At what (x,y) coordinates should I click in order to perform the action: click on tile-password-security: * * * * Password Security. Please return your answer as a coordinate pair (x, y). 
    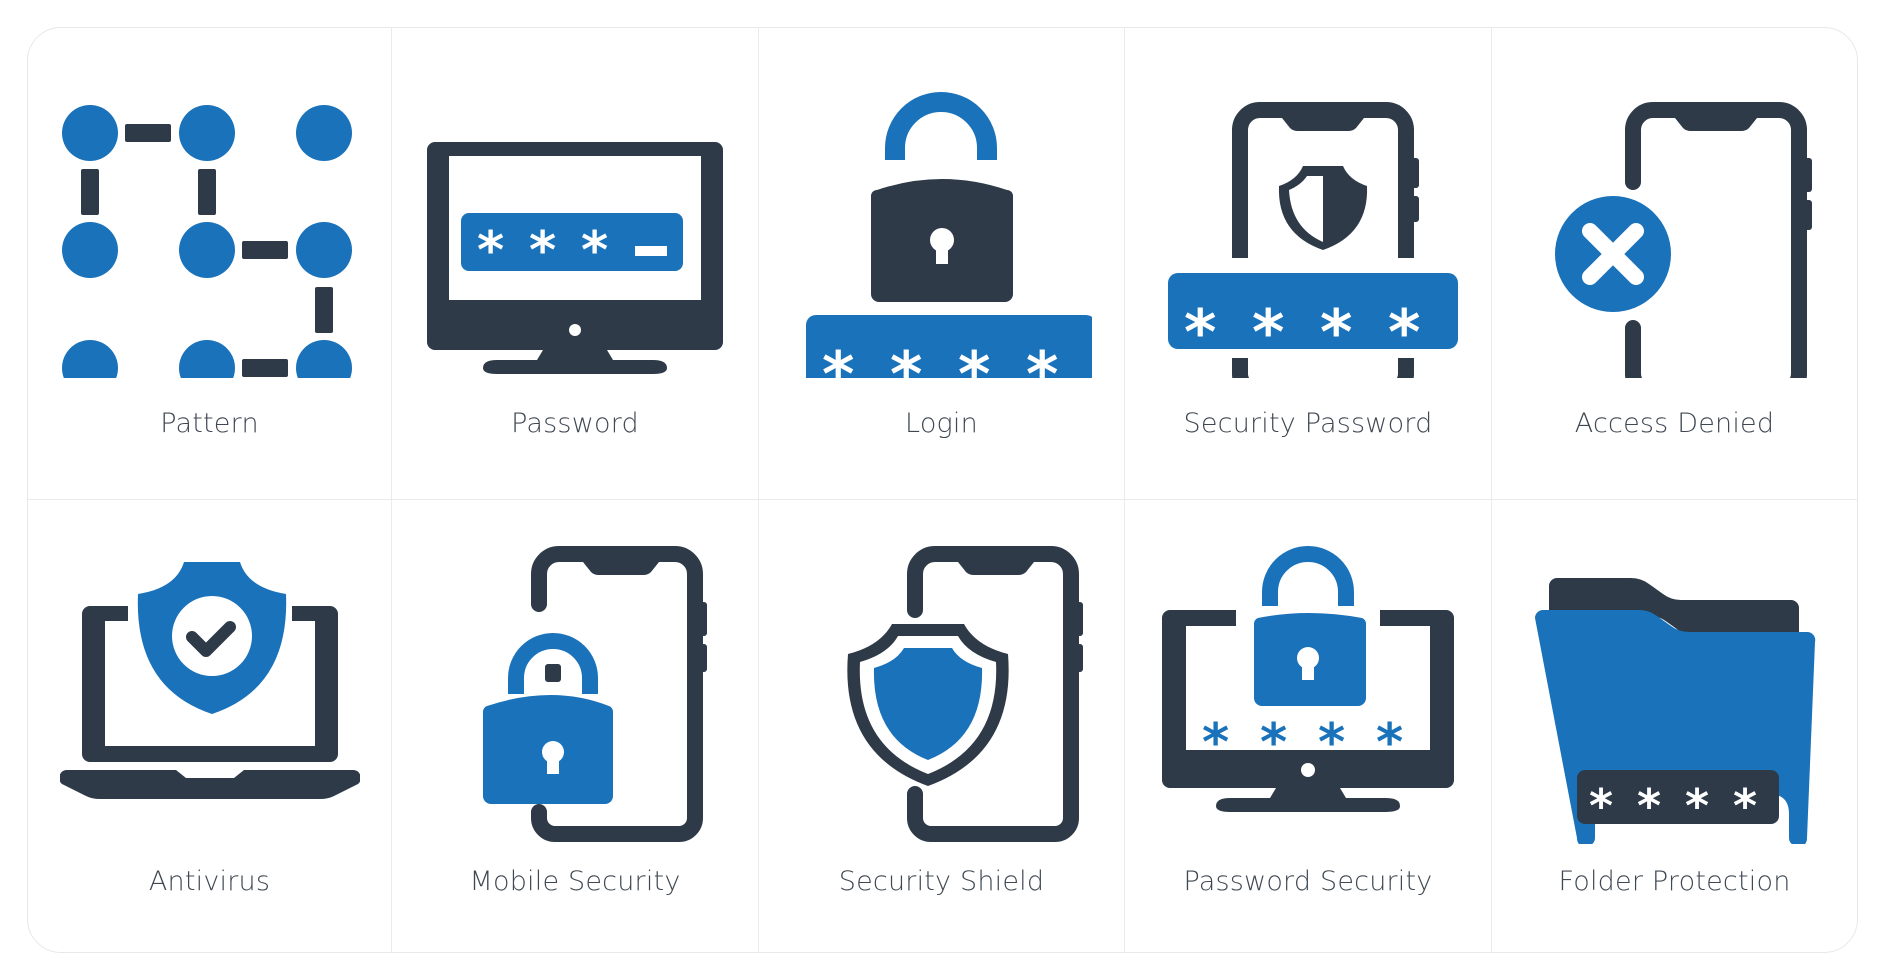
    Looking at the image, I should click on (1308, 726).